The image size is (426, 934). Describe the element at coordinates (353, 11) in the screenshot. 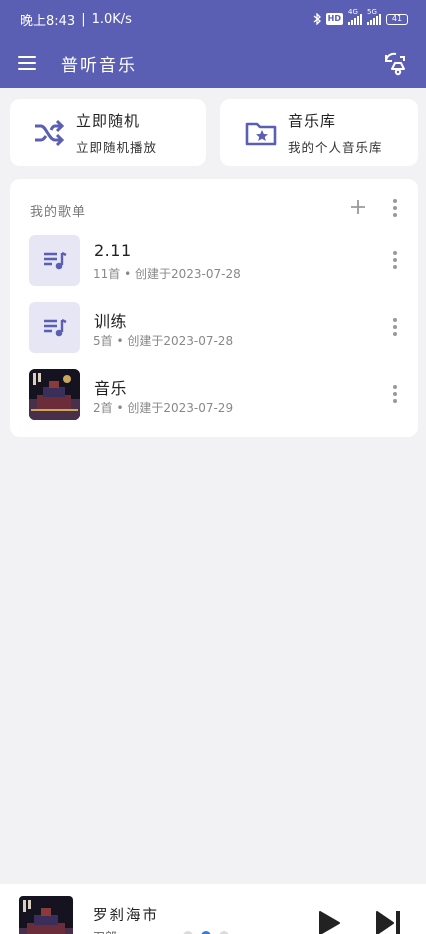

I see `network-type-1: 4G` at that location.